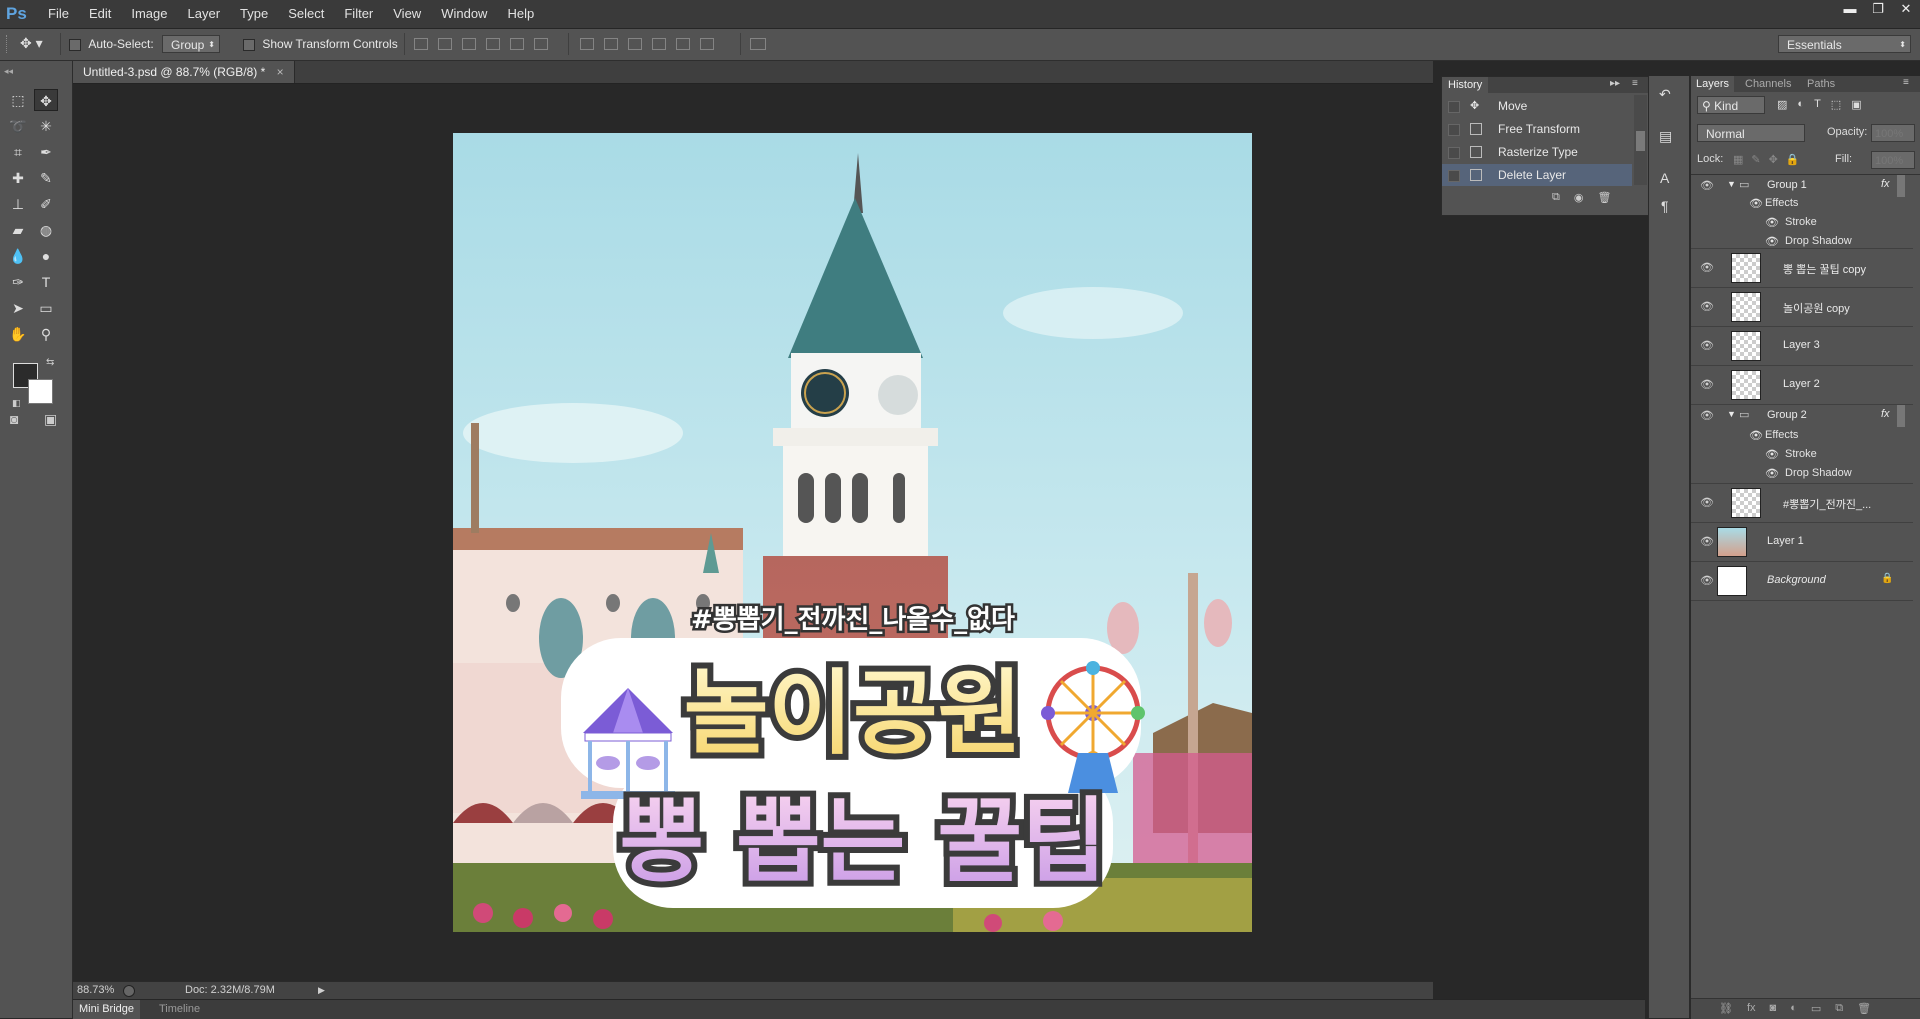  Describe the element at coordinates (1768, 84) in the screenshot. I see `tab-channels: Channels` at that location.